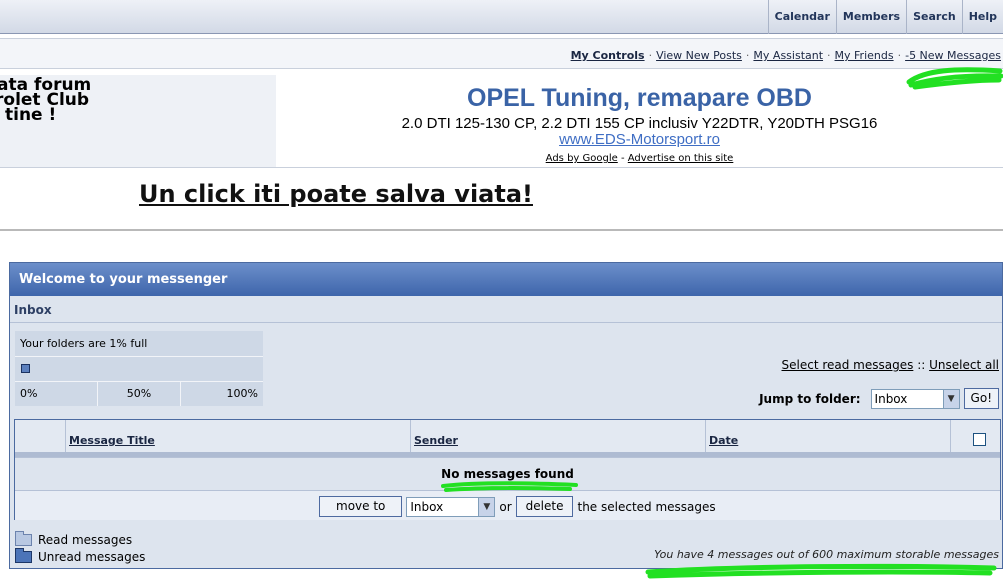 The height and width of the screenshot is (587, 1003). What do you see at coordinates (639, 139) in the screenshot?
I see `ad-url-link: www.EDS-Motorsport.ro` at bounding box center [639, 139].